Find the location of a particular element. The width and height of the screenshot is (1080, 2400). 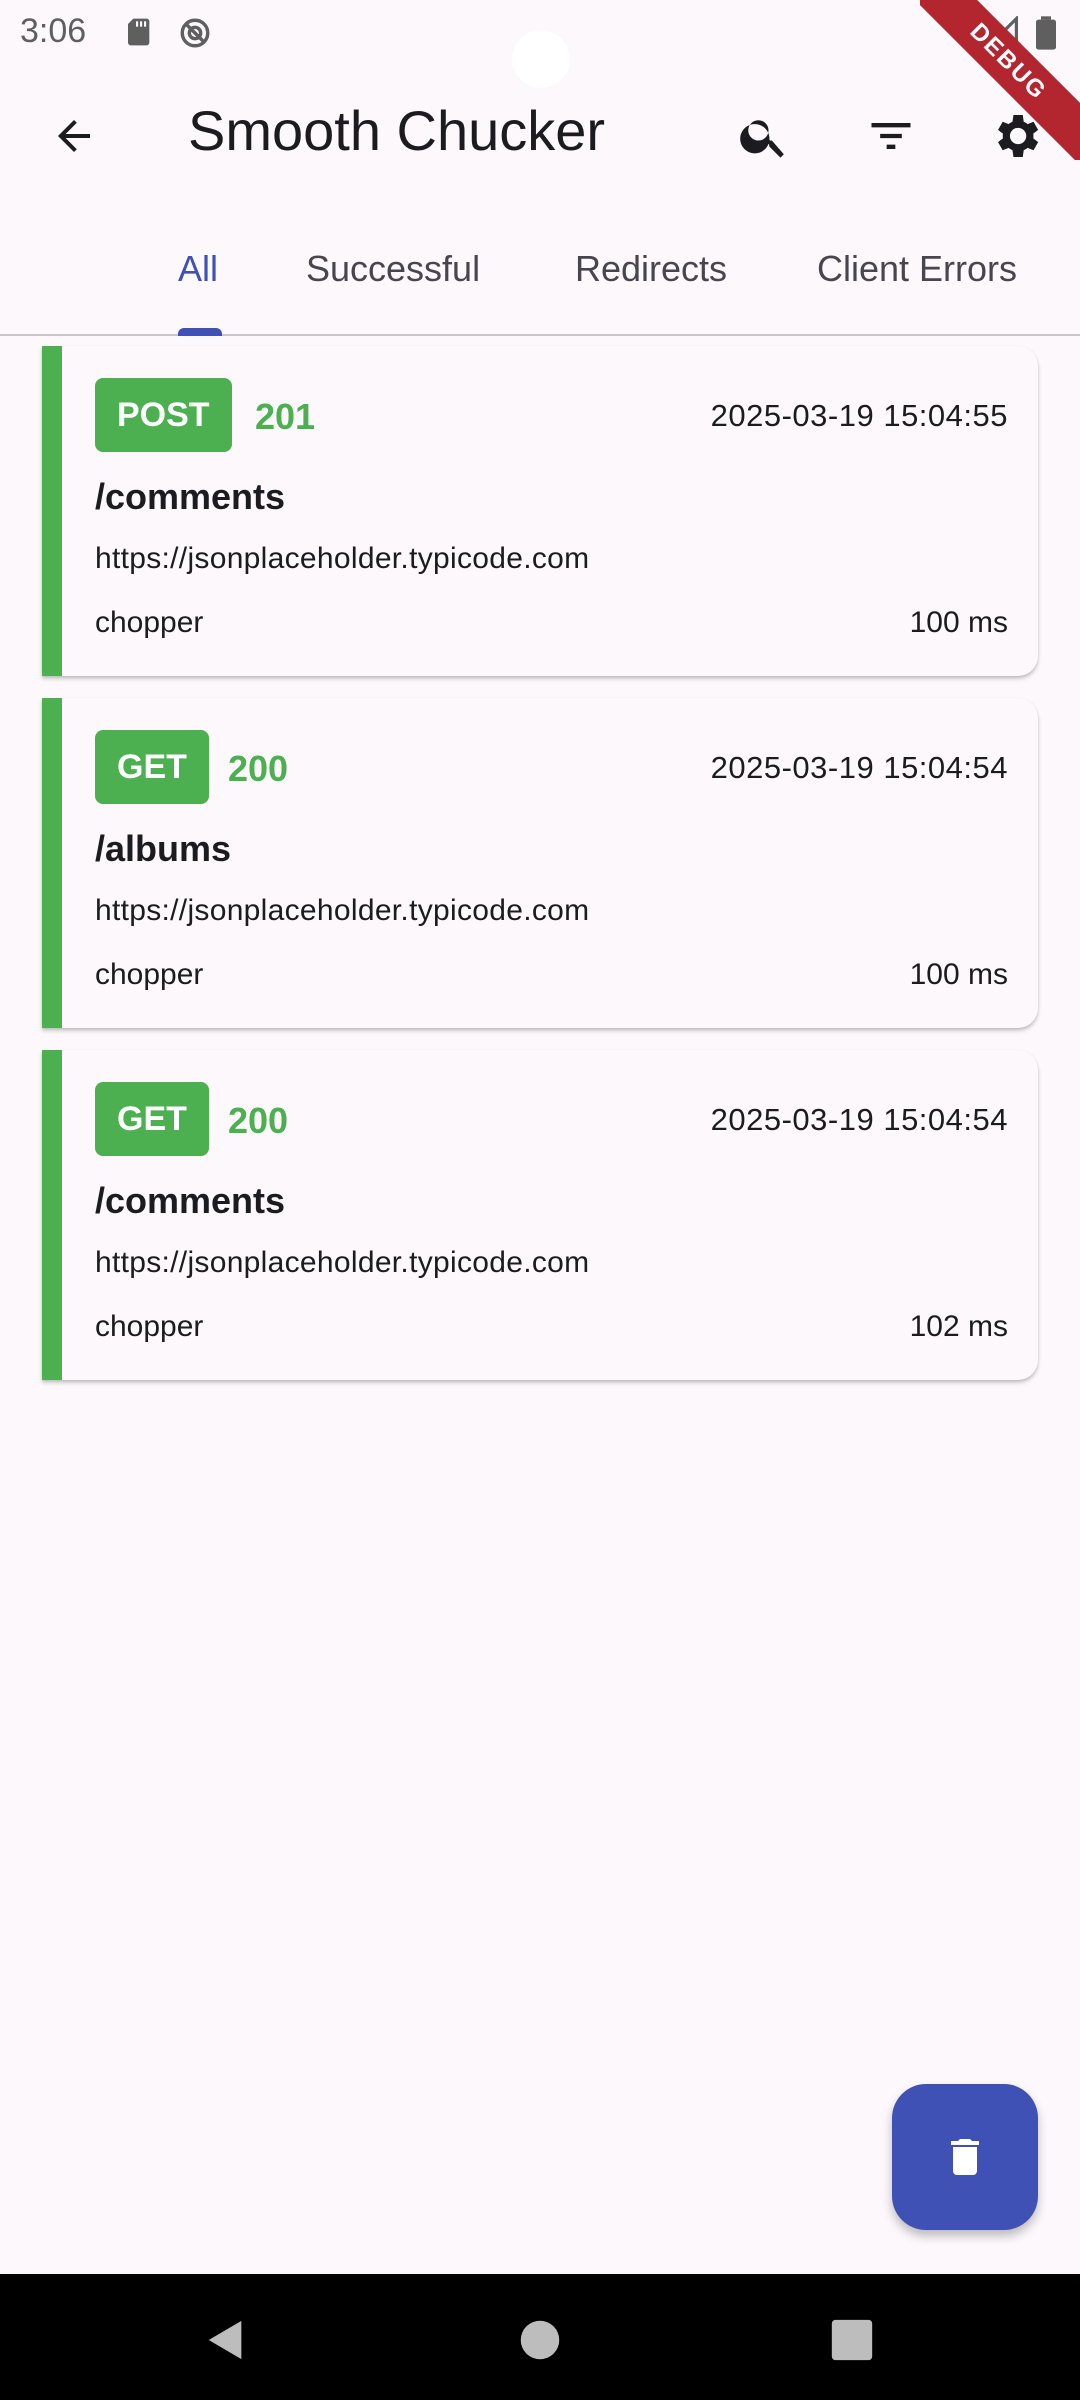

method-badge: POST is located at coordinates (163, 415).